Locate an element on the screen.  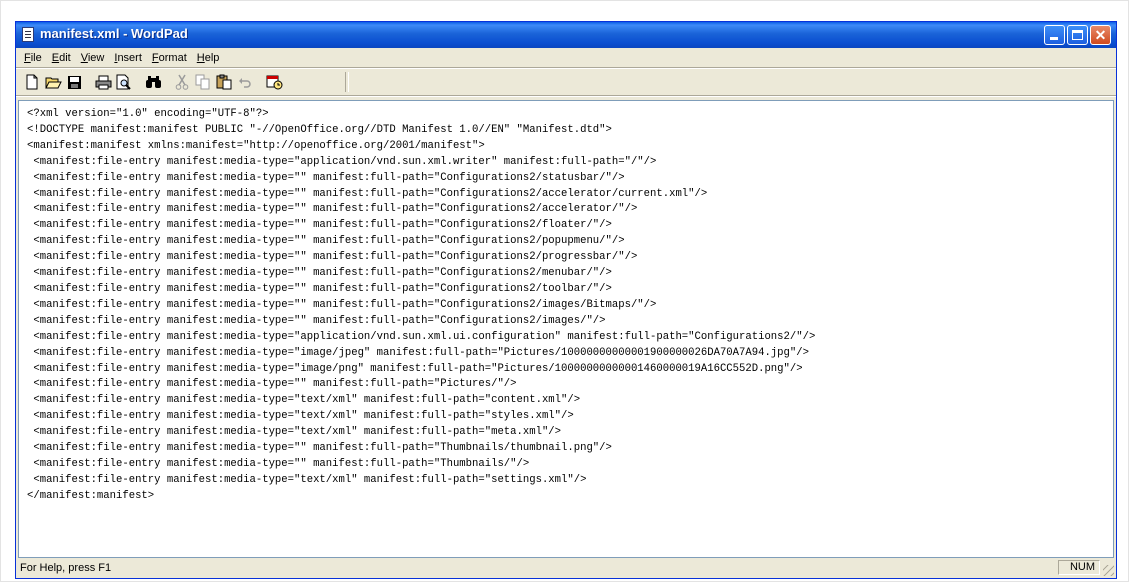
window-title: manifest.xml - WordPad is located at coordinates (114, 33).